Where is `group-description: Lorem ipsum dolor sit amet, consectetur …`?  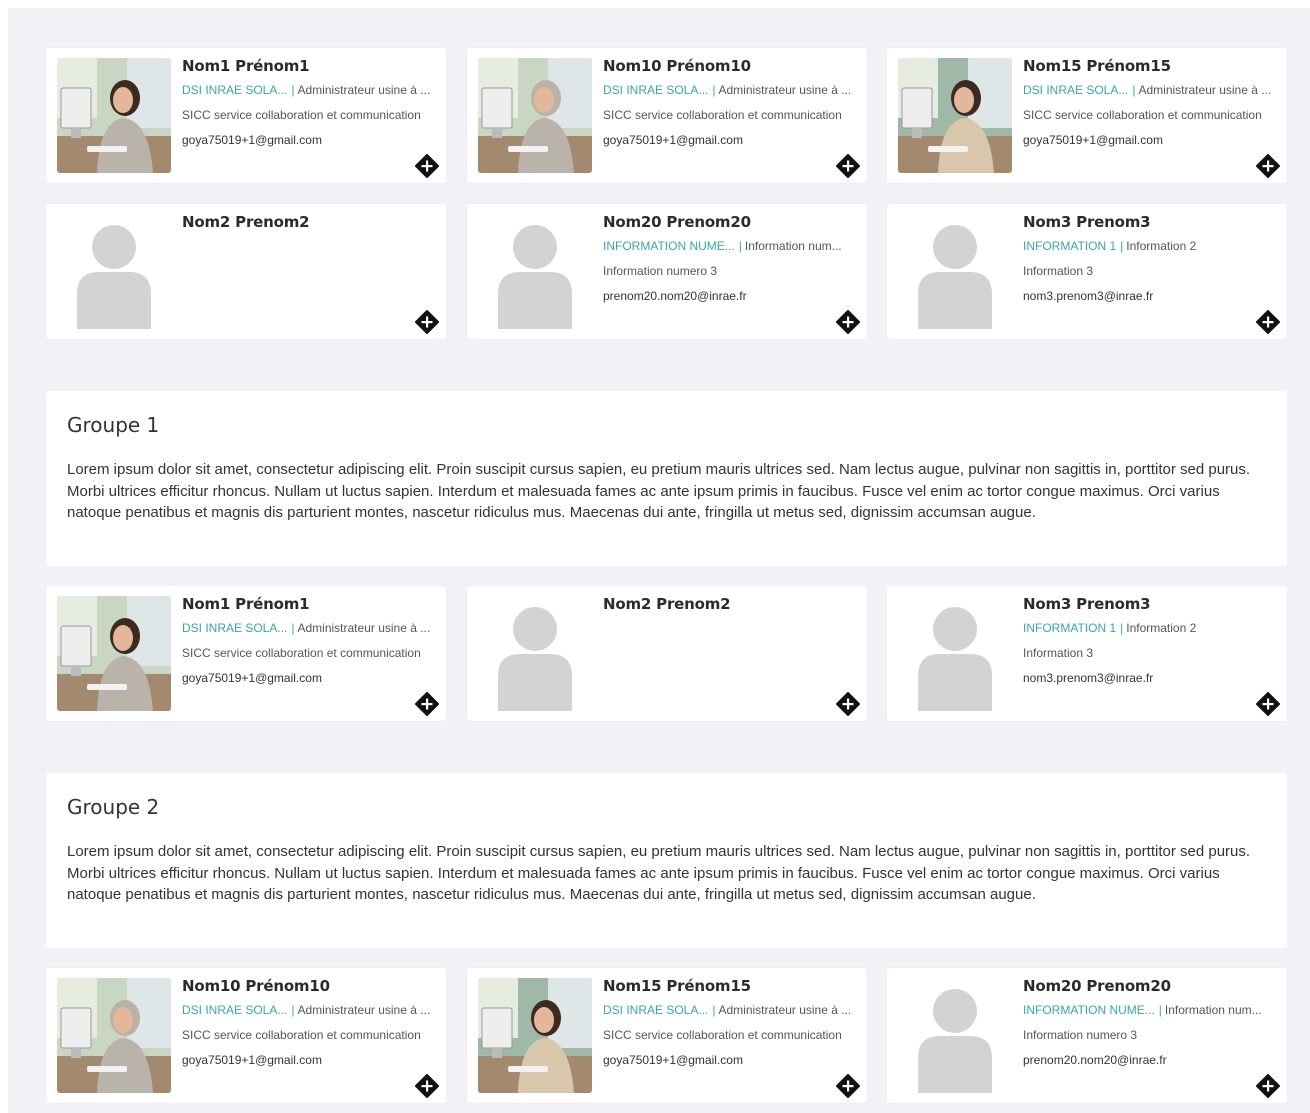
group-description: Lorem ipsum dolor sit amet, consectetur … is located at coordinates (659, 491).